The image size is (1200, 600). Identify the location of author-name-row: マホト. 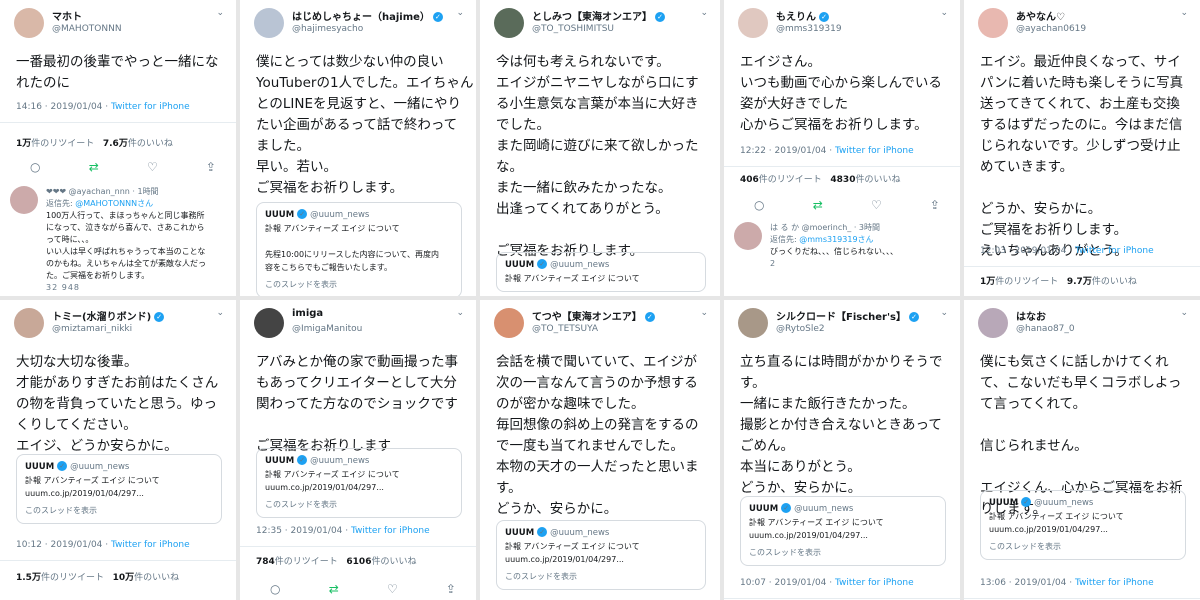
(67, 15).